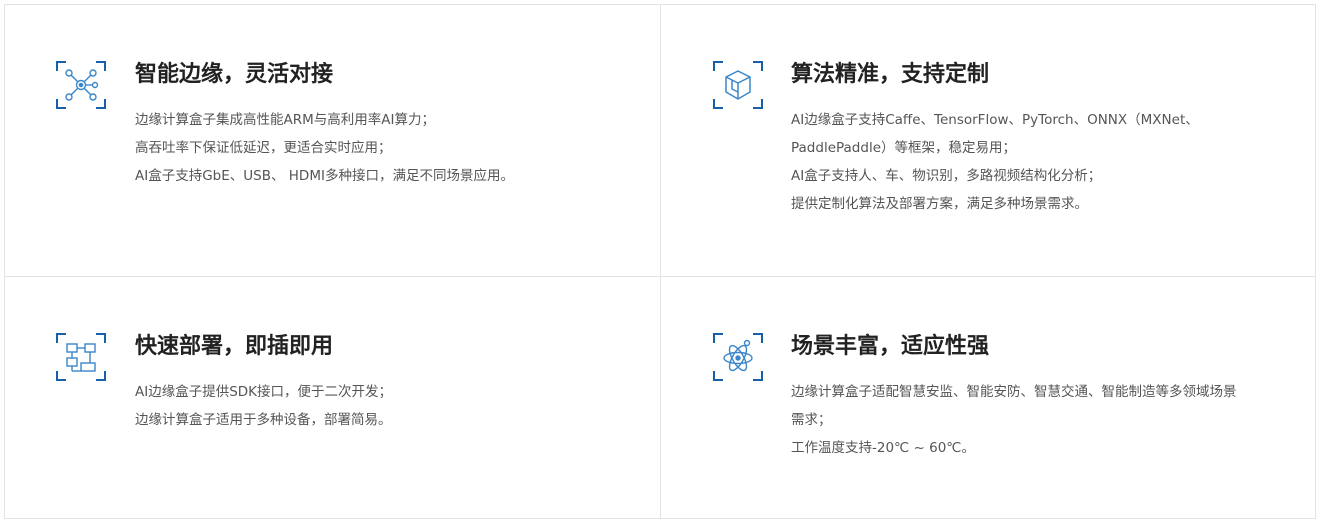 Image resolution: width=1321 pixels, height=525 pixels. I want to click on description-line: AI边缘盒子提供SDK接口，便于二次开发；, so click(264, 392).